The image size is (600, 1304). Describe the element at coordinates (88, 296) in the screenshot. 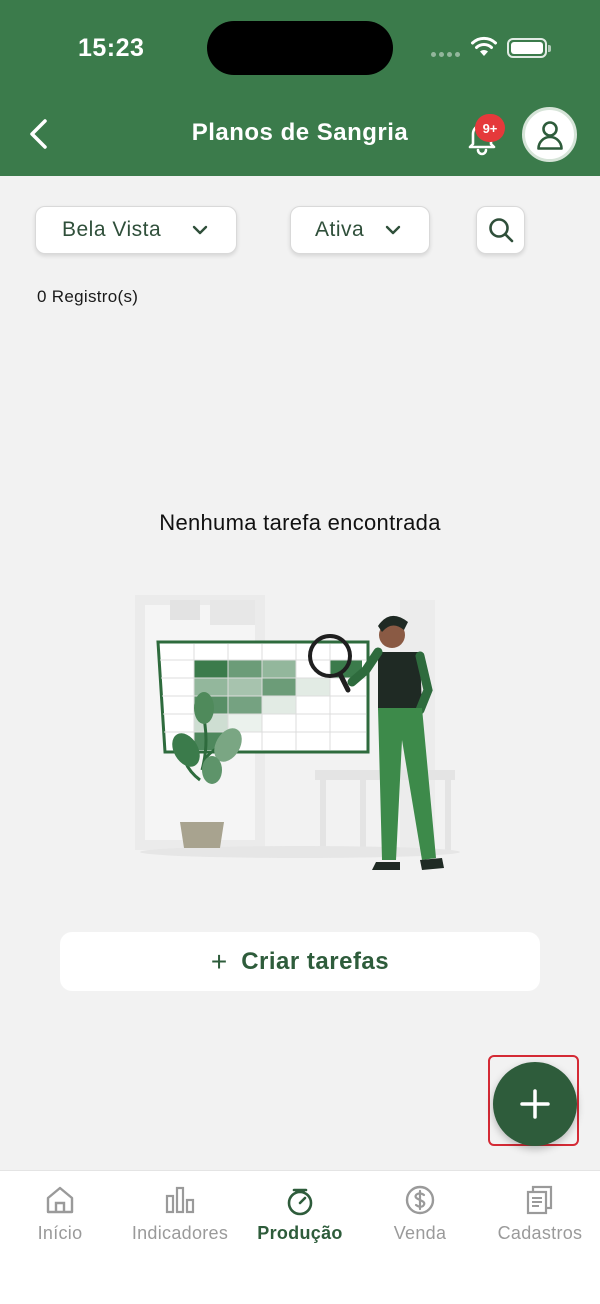

I see `record-count: 0 Registro(s)` at that location.